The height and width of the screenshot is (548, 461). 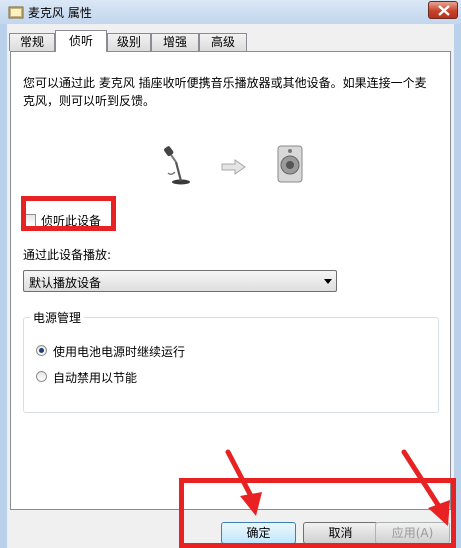 What do you see at coordinates (29, 220) in the screenshot?
I see `listen-to-device-checkbox` at bounding box center [29, 220].